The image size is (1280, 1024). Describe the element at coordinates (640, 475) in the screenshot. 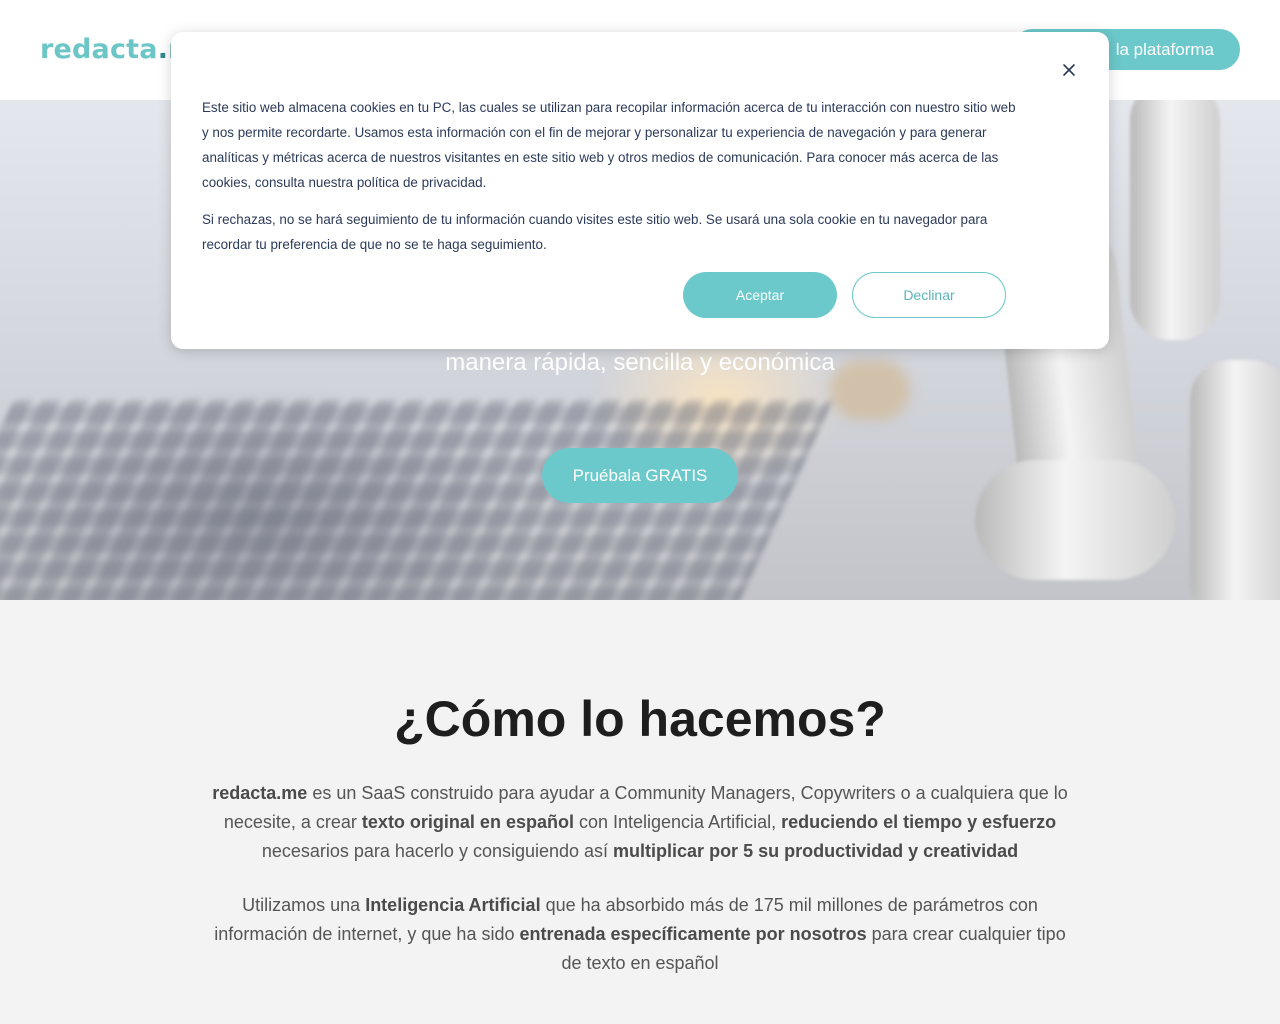

I see `try-free-button: Pruébala GRATIS` at that location.